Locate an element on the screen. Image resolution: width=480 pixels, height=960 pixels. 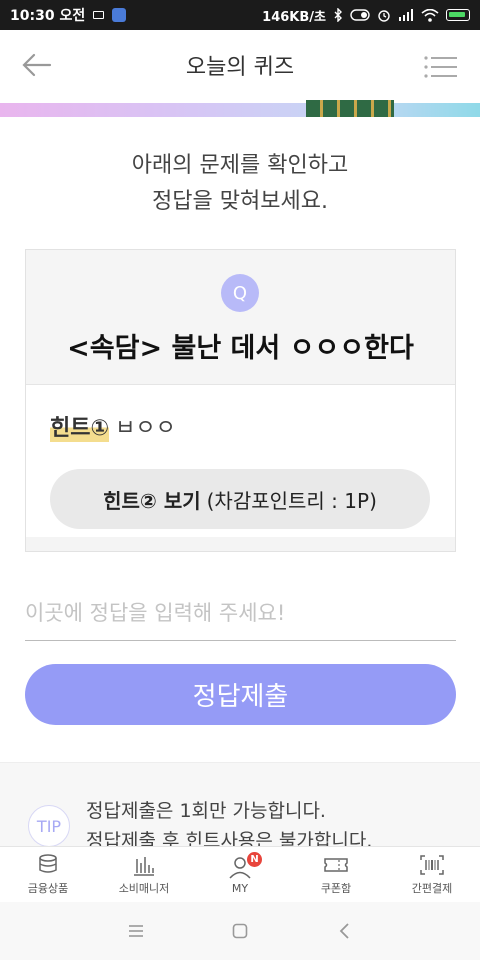
back-arrow-icon is located at coordinates (37, 65).